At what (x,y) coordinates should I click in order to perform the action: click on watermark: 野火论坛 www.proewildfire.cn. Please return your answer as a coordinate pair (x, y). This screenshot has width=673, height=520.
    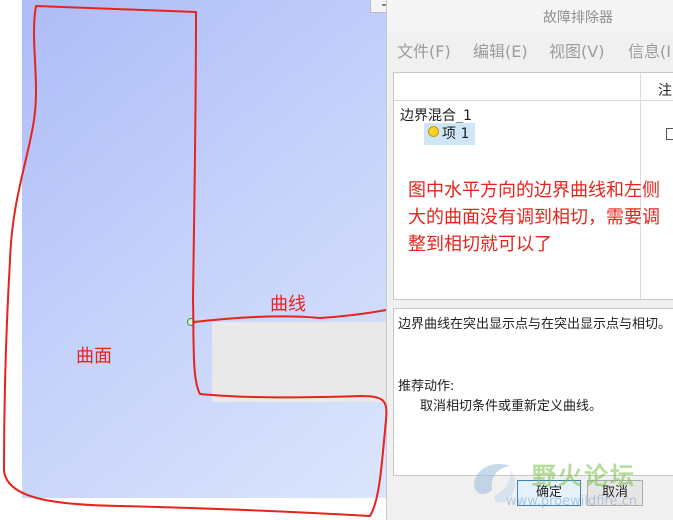
    Looking at the image, I should click on (565, 484).